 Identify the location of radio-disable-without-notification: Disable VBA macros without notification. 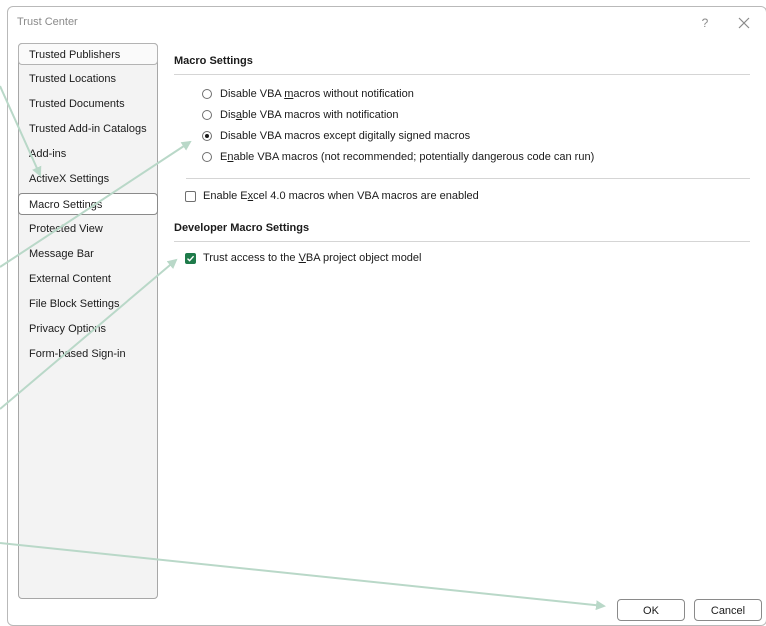
(308, 94).